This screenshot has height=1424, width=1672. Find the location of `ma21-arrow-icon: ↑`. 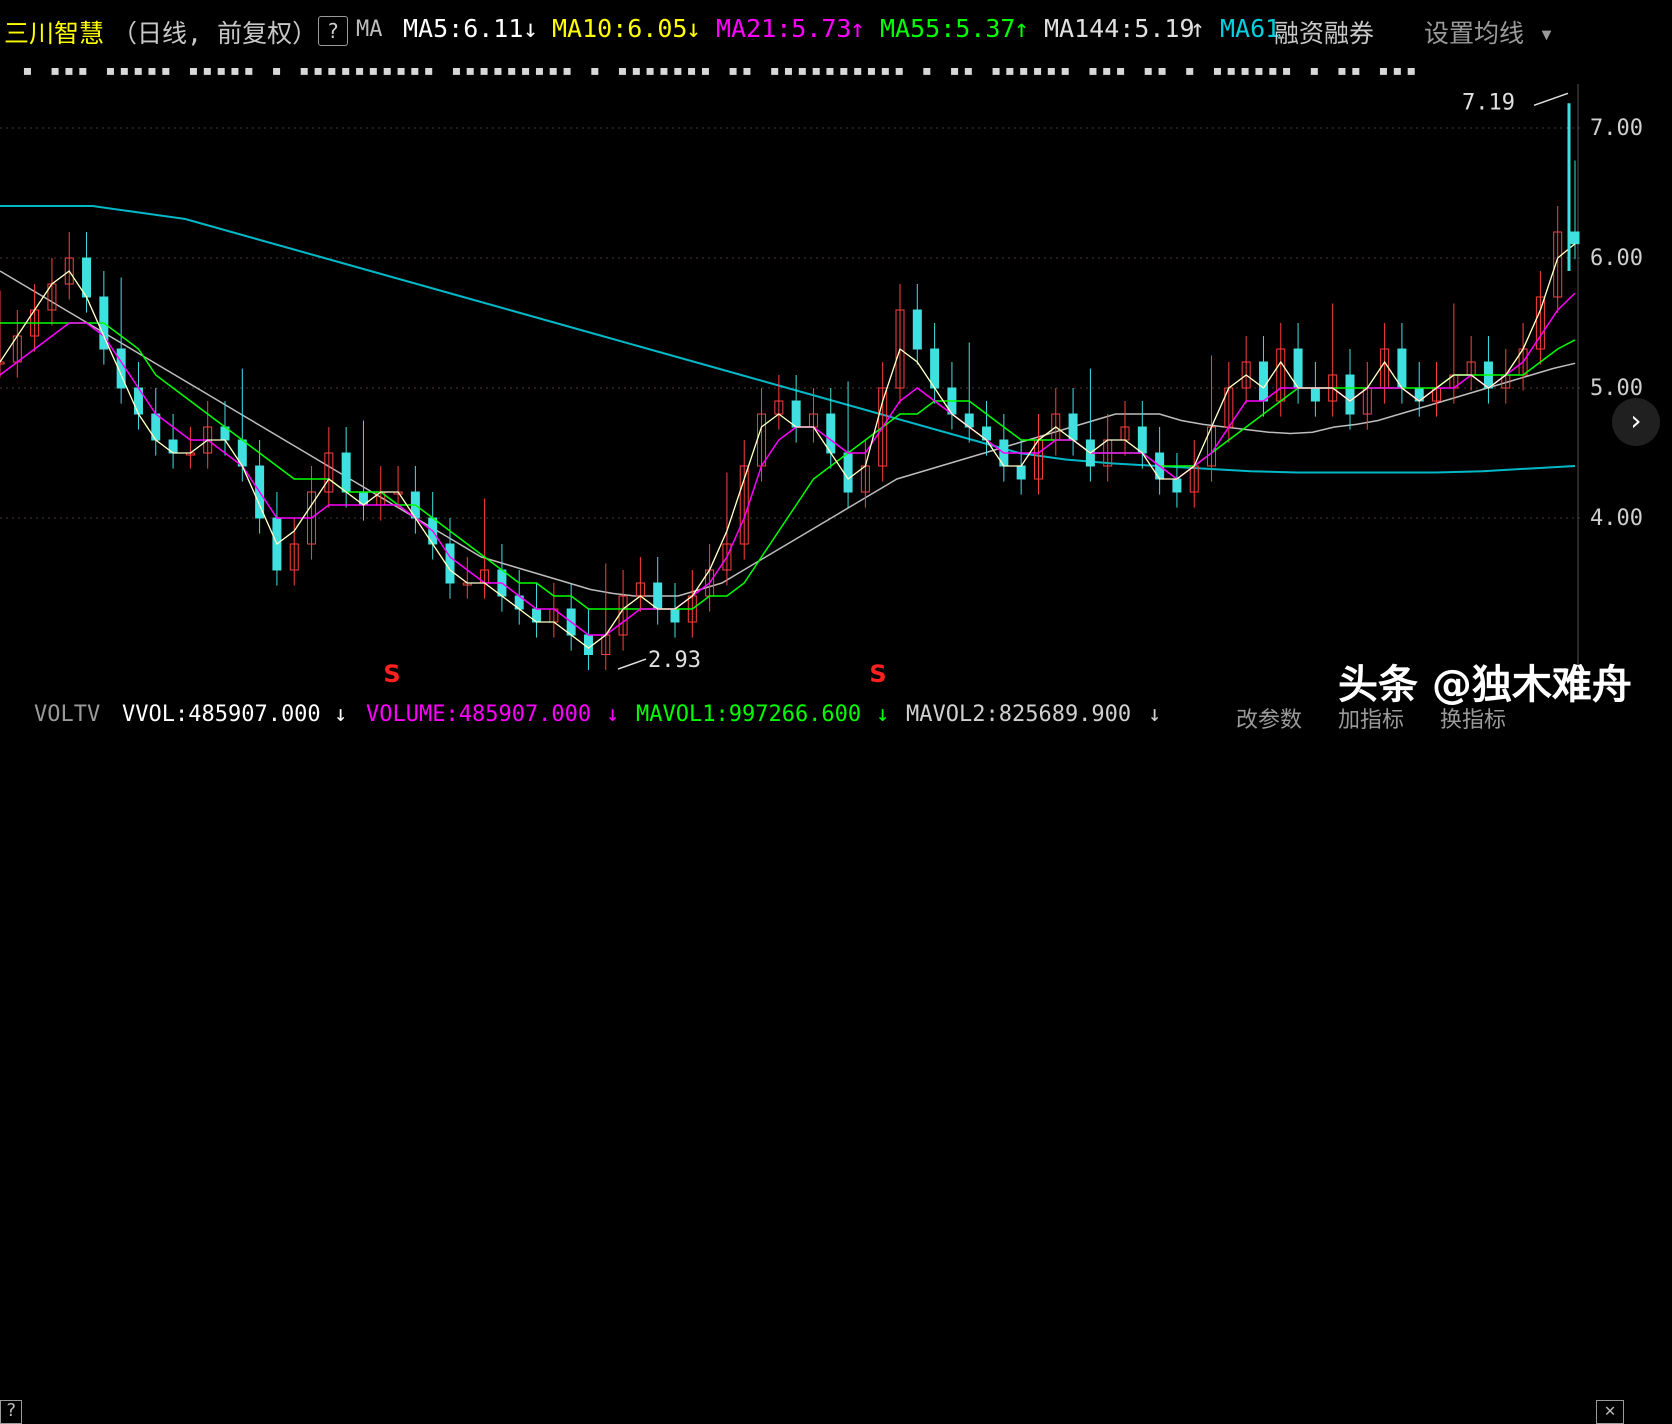

ma21-arrow-icon: ↑ is located at coordinates (858, 28).